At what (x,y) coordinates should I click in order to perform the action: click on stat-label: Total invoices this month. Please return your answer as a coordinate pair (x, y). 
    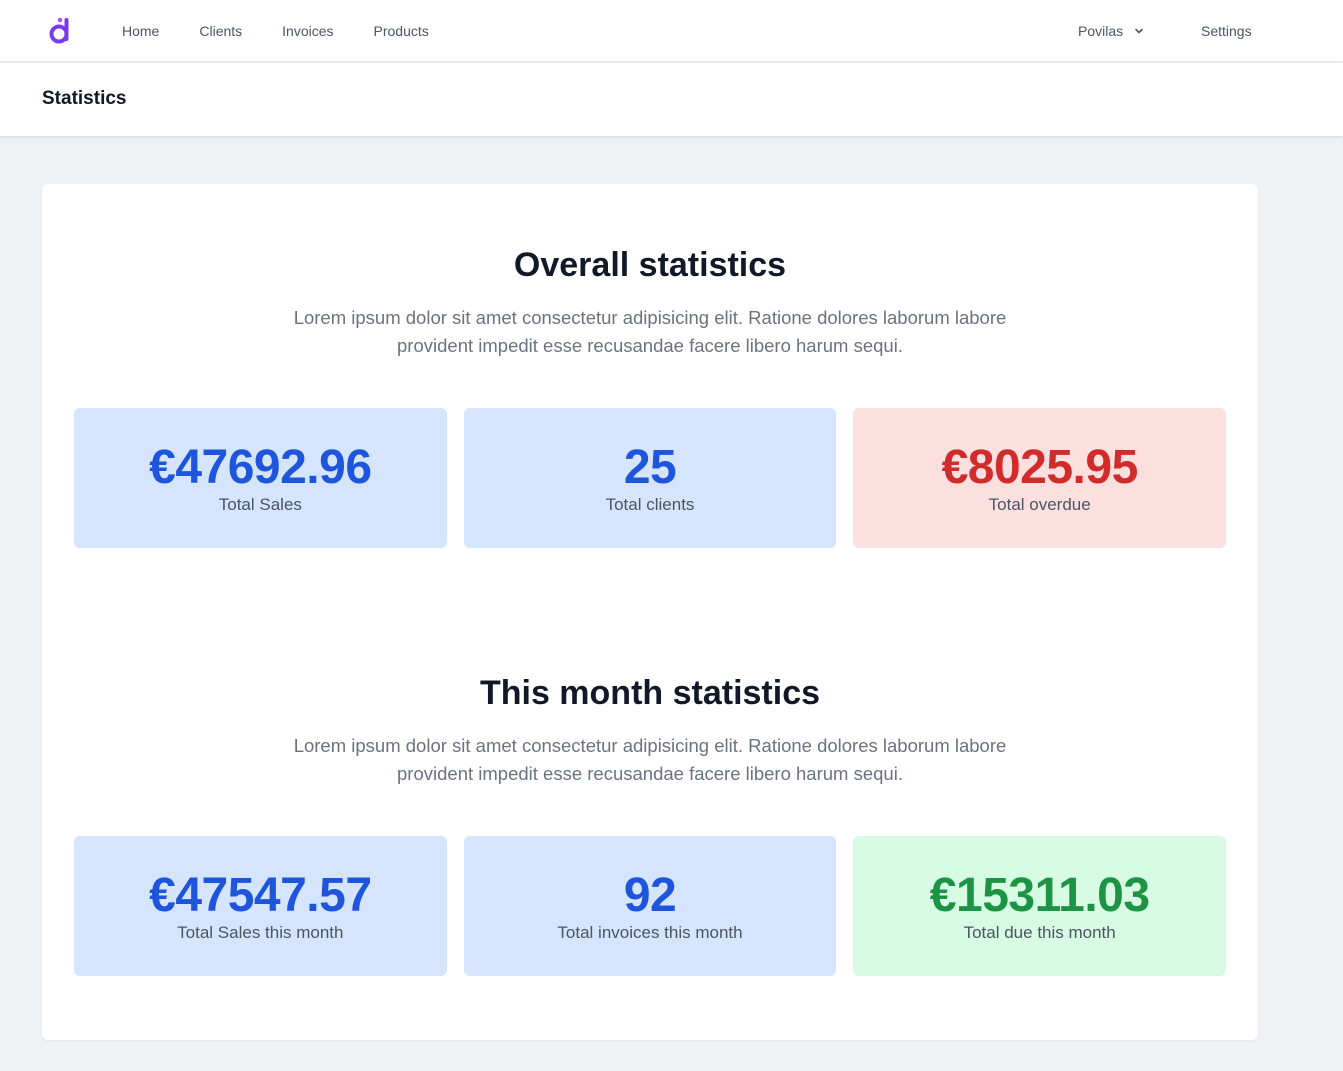
    Looking at the image, I should click on (650, 932).